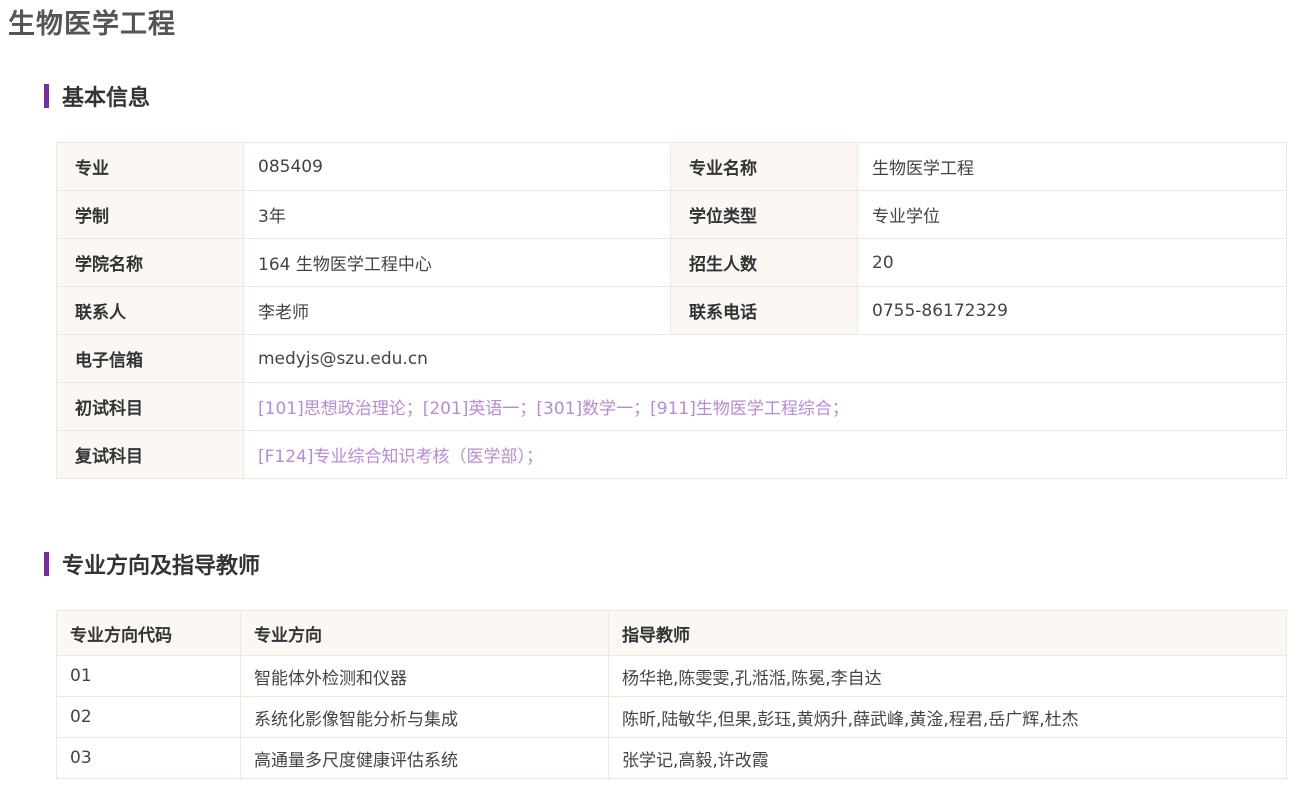 The height and width of the screenshot is (802, 1312). I want to click on table-row: 联系人 李老师 联系电话 0755-86172329, so click(671, 310).